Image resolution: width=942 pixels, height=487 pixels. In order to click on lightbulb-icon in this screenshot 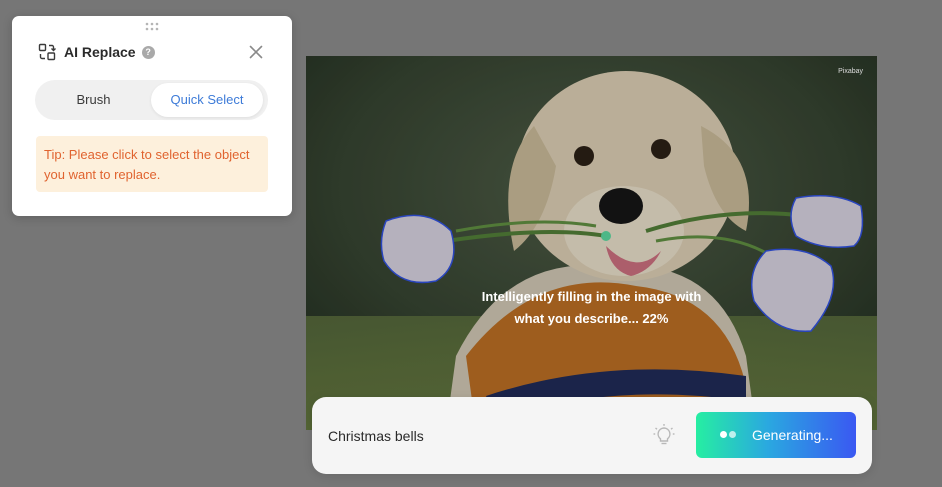, I will do `click(664, 435)`.